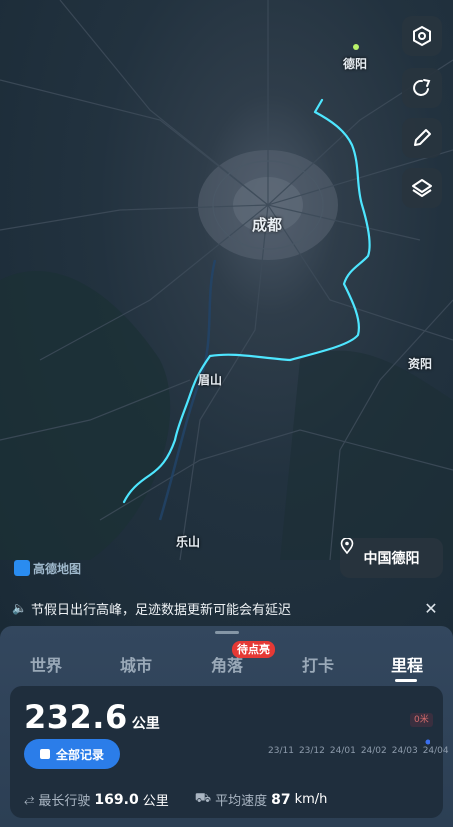 The image size is (453, 827). I want to click on all-records-button: 全部记录, so click(72, 754).